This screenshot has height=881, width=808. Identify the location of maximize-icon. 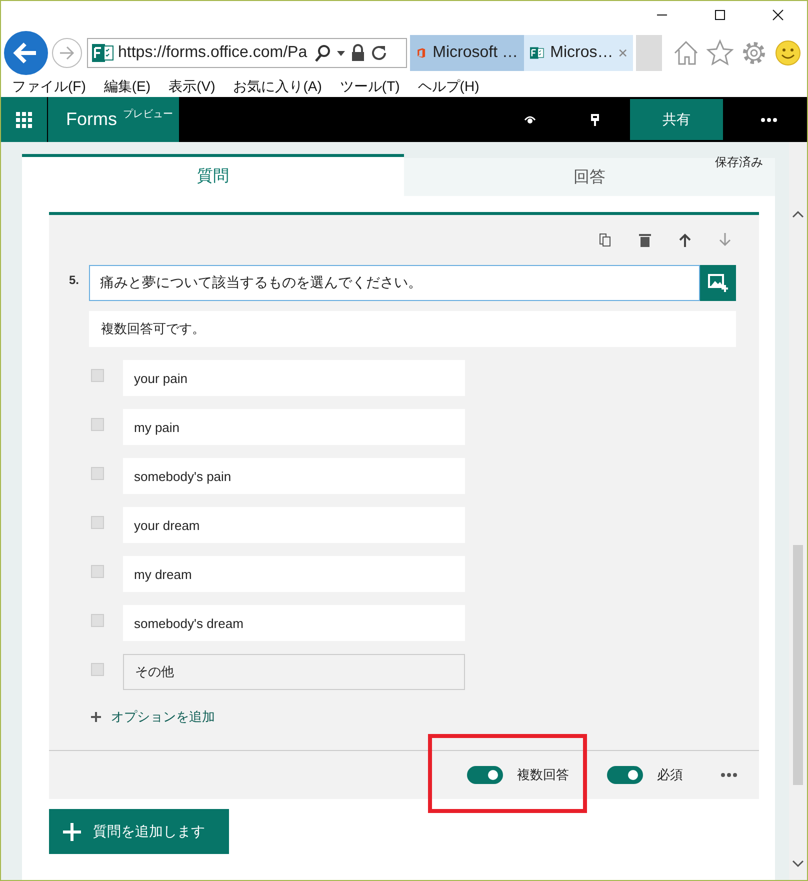
(720, 15).